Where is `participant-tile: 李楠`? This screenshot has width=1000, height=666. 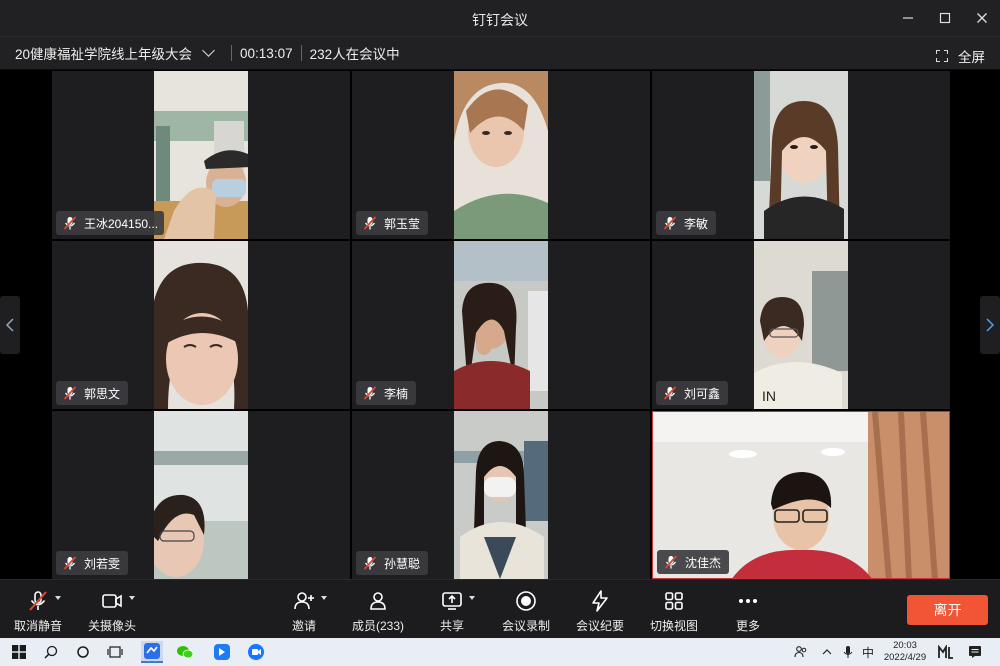
participant-tile: 李楠 is located at coordinates (501, 325).